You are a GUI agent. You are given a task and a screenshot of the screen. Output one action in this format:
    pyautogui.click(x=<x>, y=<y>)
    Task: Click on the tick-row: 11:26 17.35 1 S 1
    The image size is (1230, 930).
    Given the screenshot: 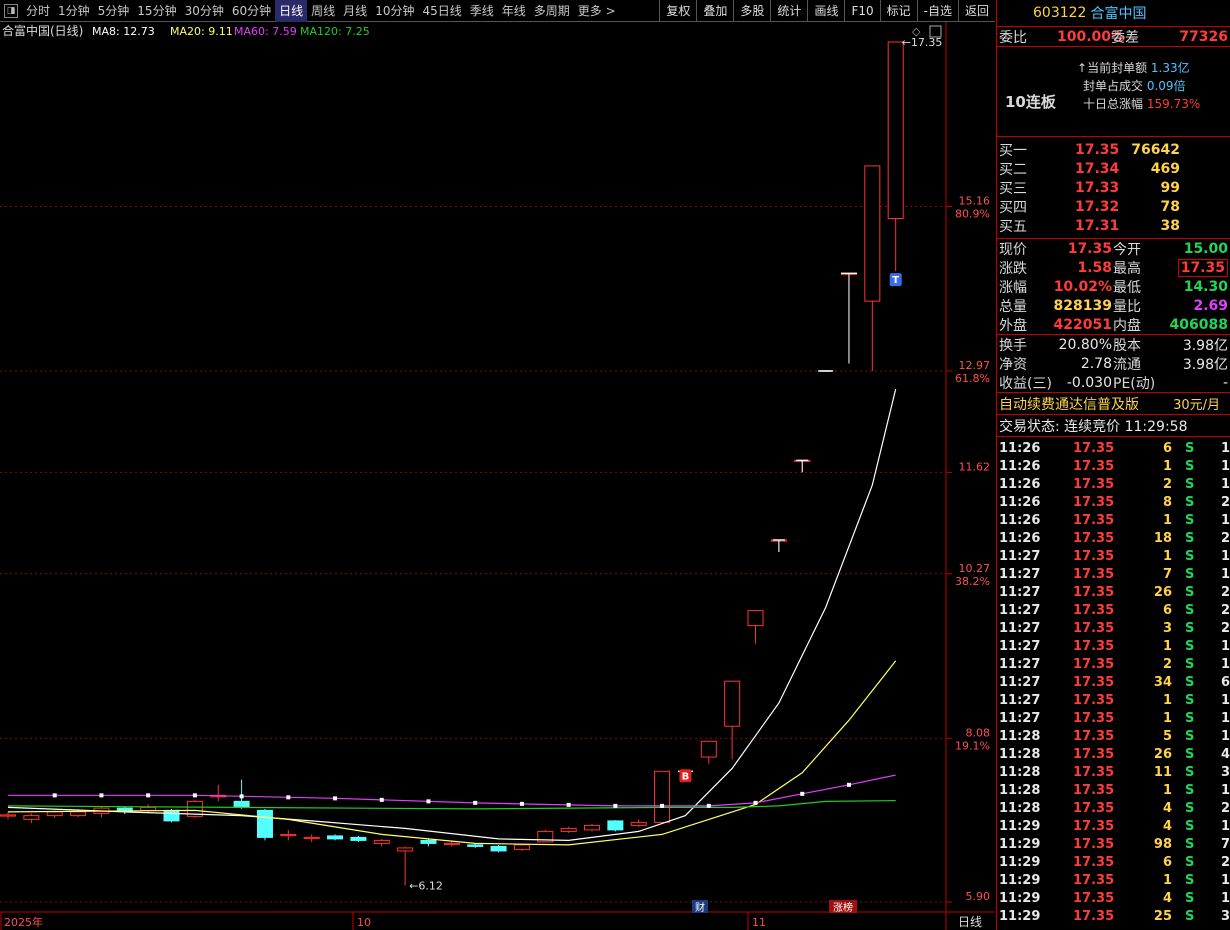 What is the action you would take?
    pyautogui.click(x=1113, y=520)
    